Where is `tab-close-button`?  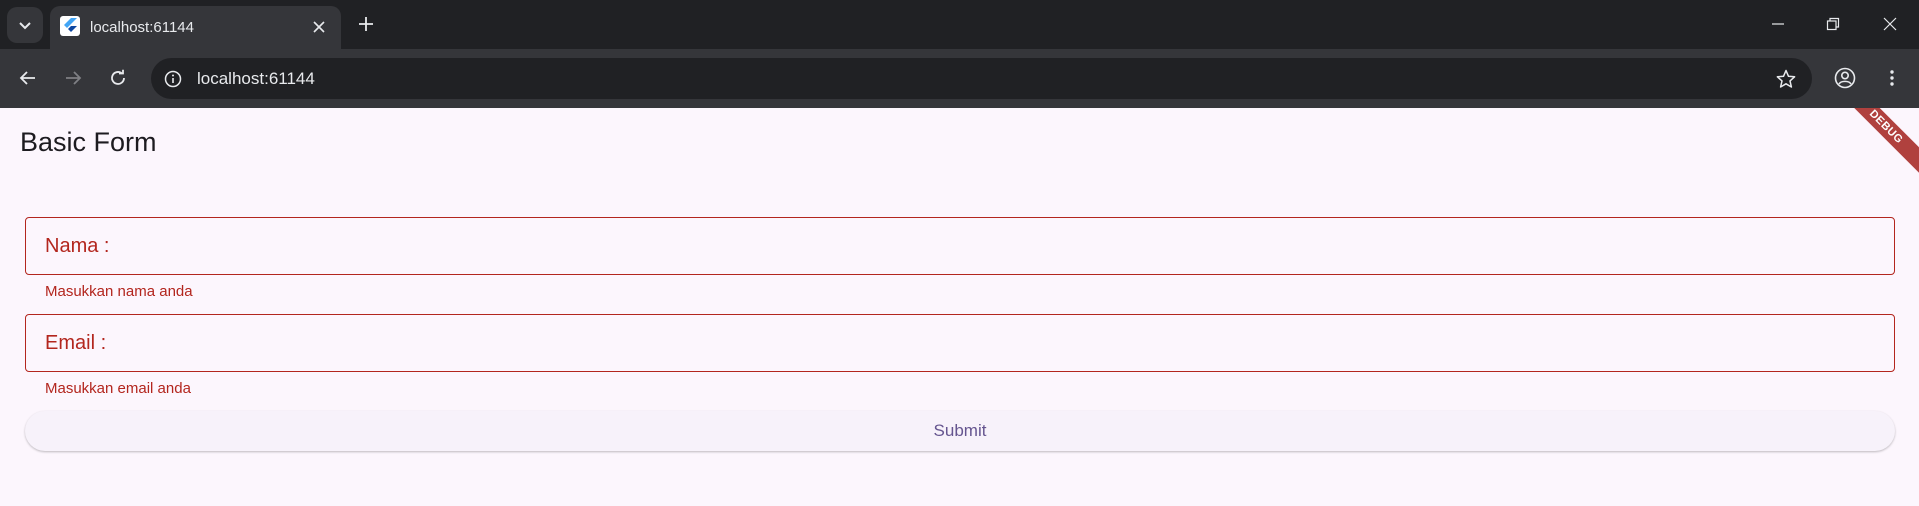
tab-close-button is located at coordinates (319, 27).